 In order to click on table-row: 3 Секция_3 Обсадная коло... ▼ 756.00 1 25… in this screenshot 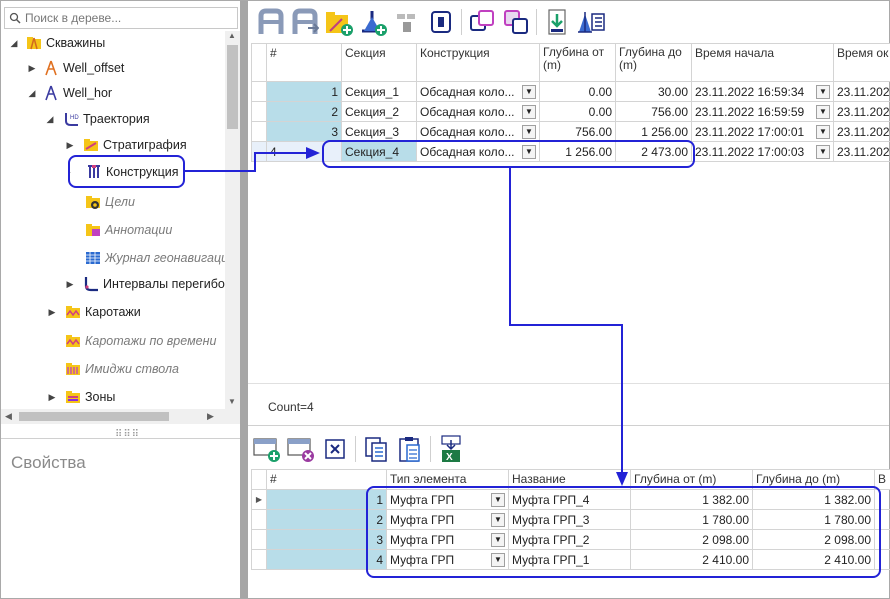, I will do `click(570, 131)`.